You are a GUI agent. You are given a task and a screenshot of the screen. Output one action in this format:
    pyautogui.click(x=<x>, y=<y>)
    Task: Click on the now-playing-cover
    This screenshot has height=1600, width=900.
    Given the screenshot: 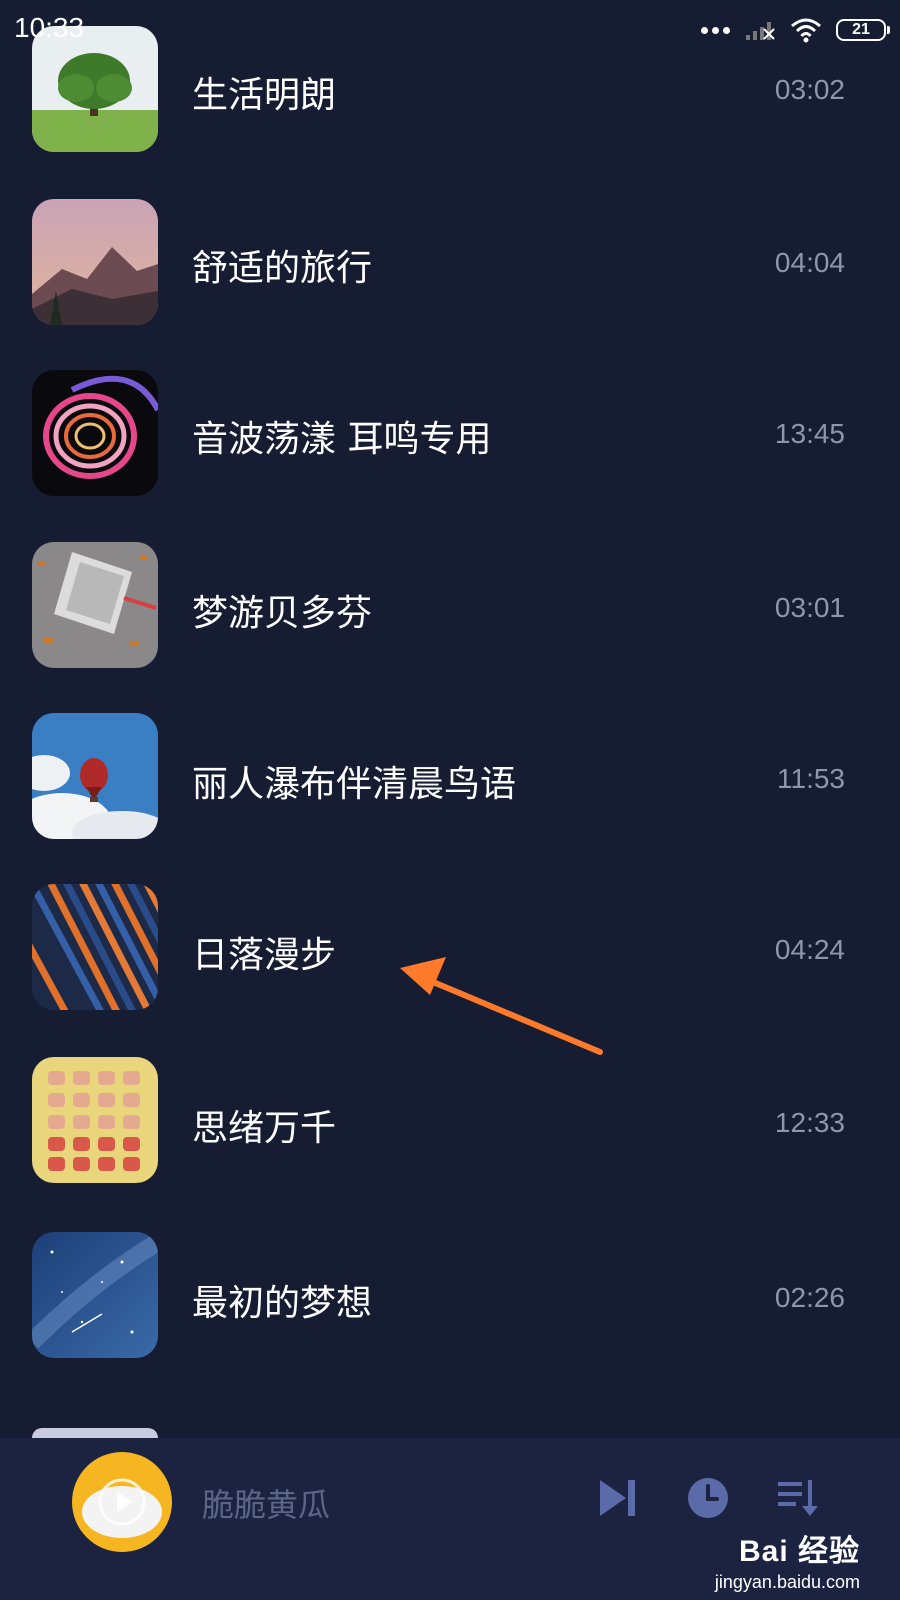 What is the action you would take?
    pyautogui.click(x=122, y=1502)
    